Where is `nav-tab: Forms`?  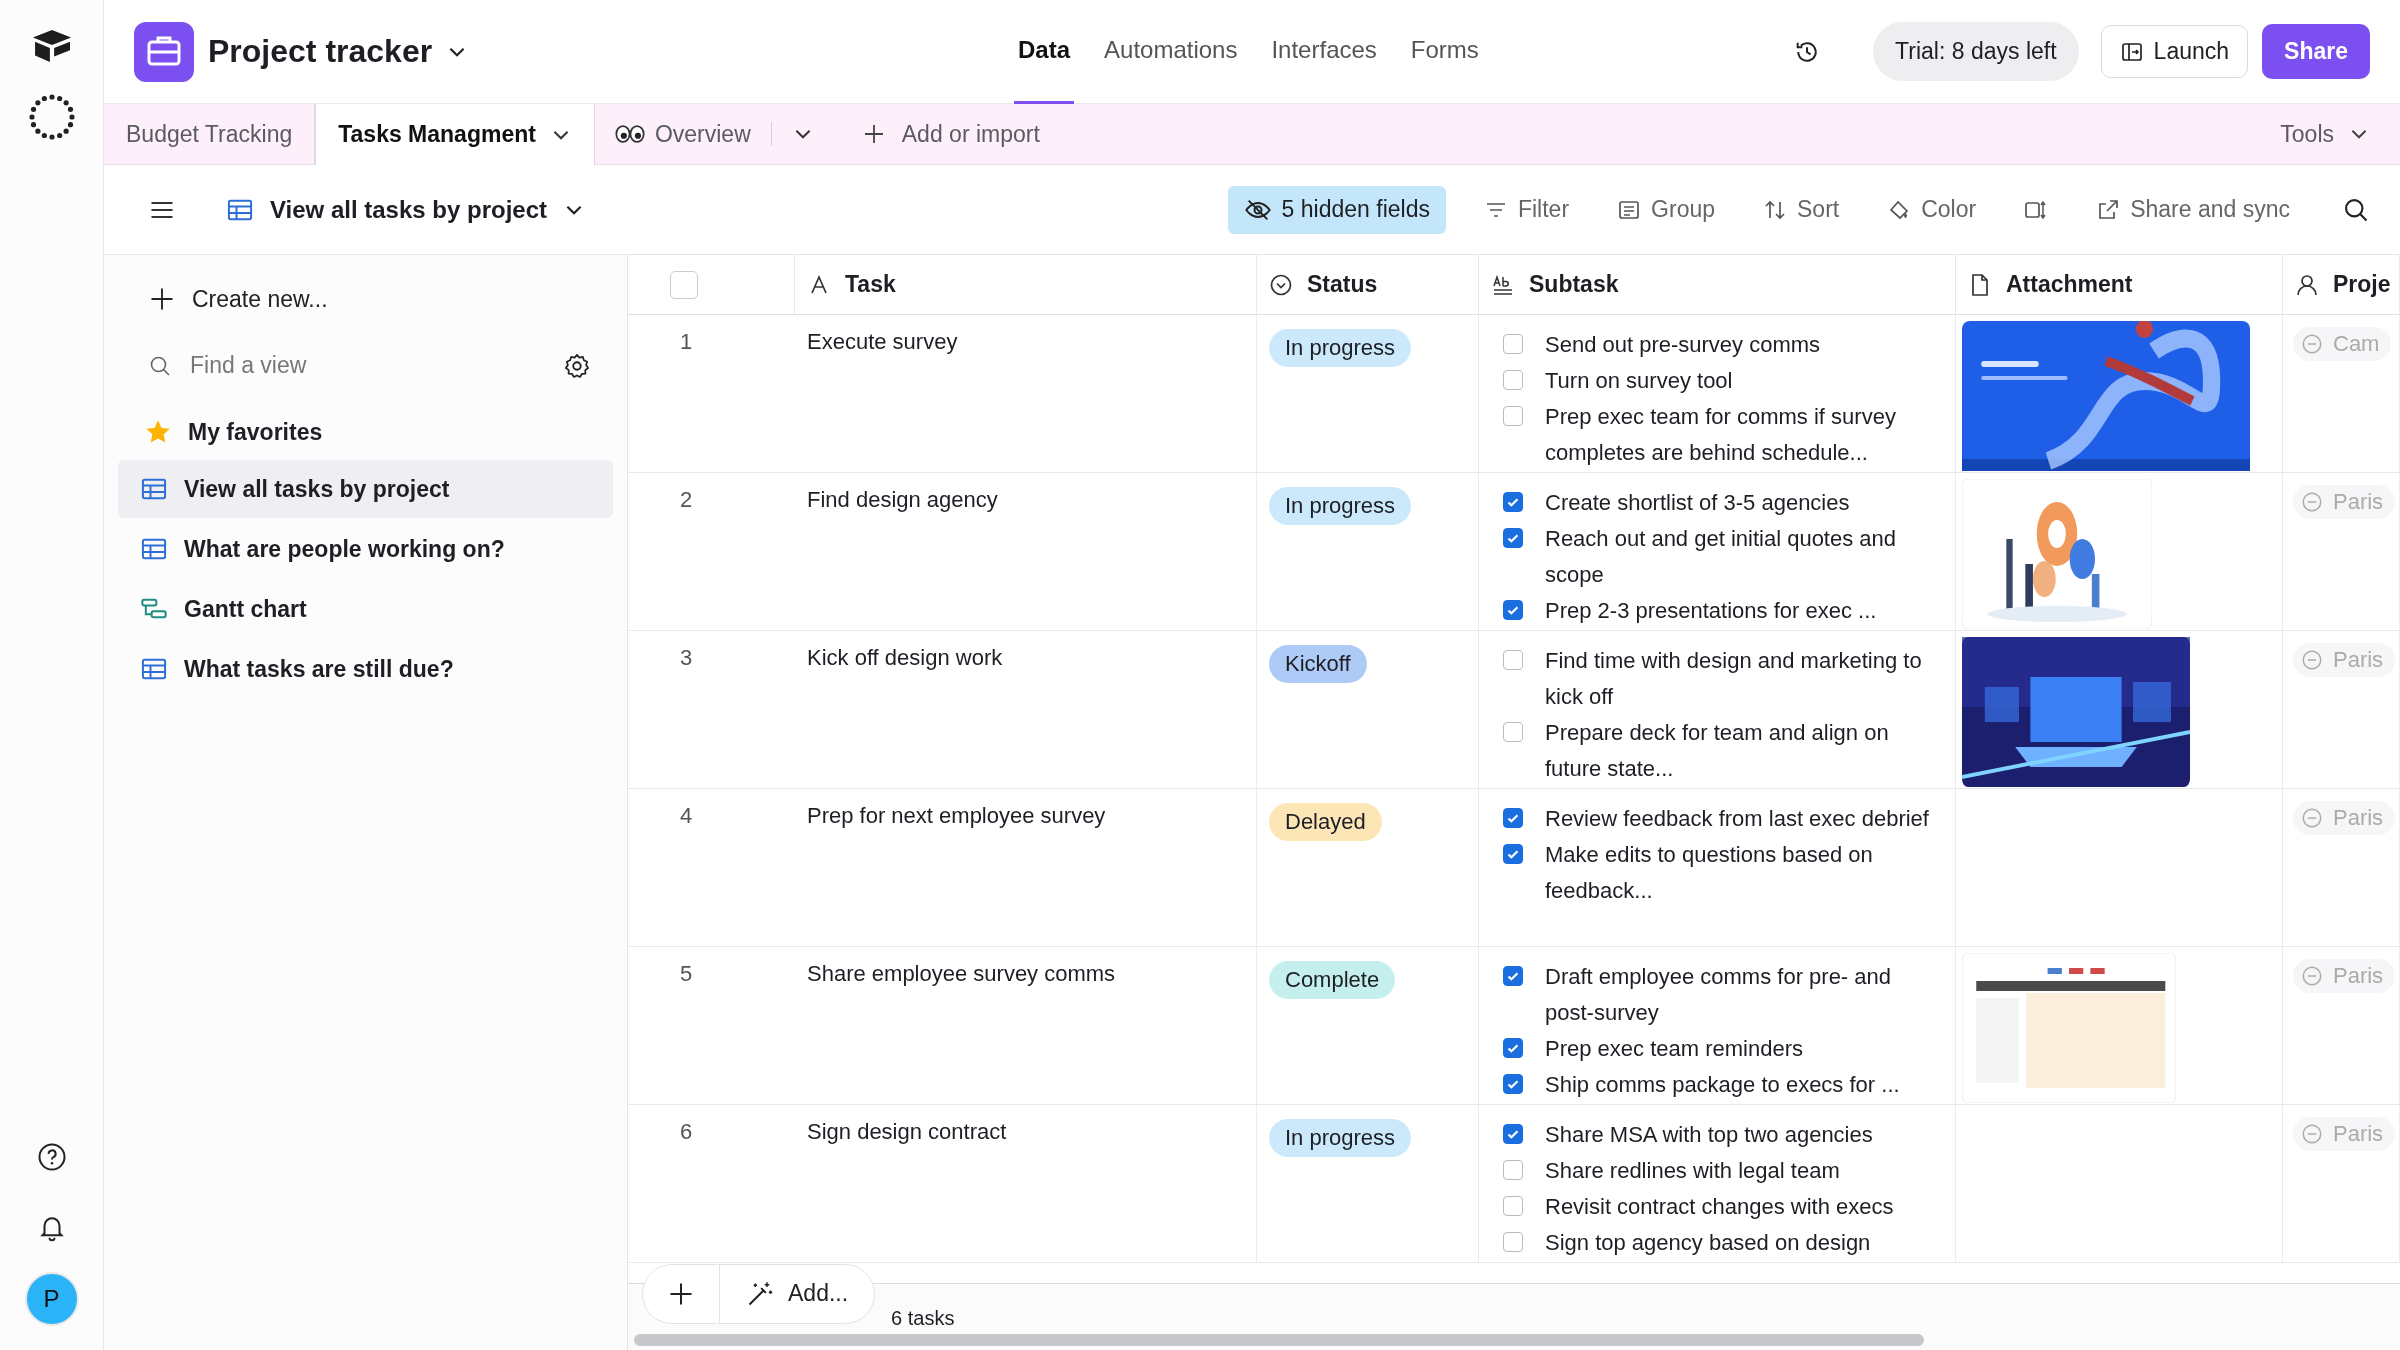
nav-tab: Forms is located at coordinates (1444, 52).